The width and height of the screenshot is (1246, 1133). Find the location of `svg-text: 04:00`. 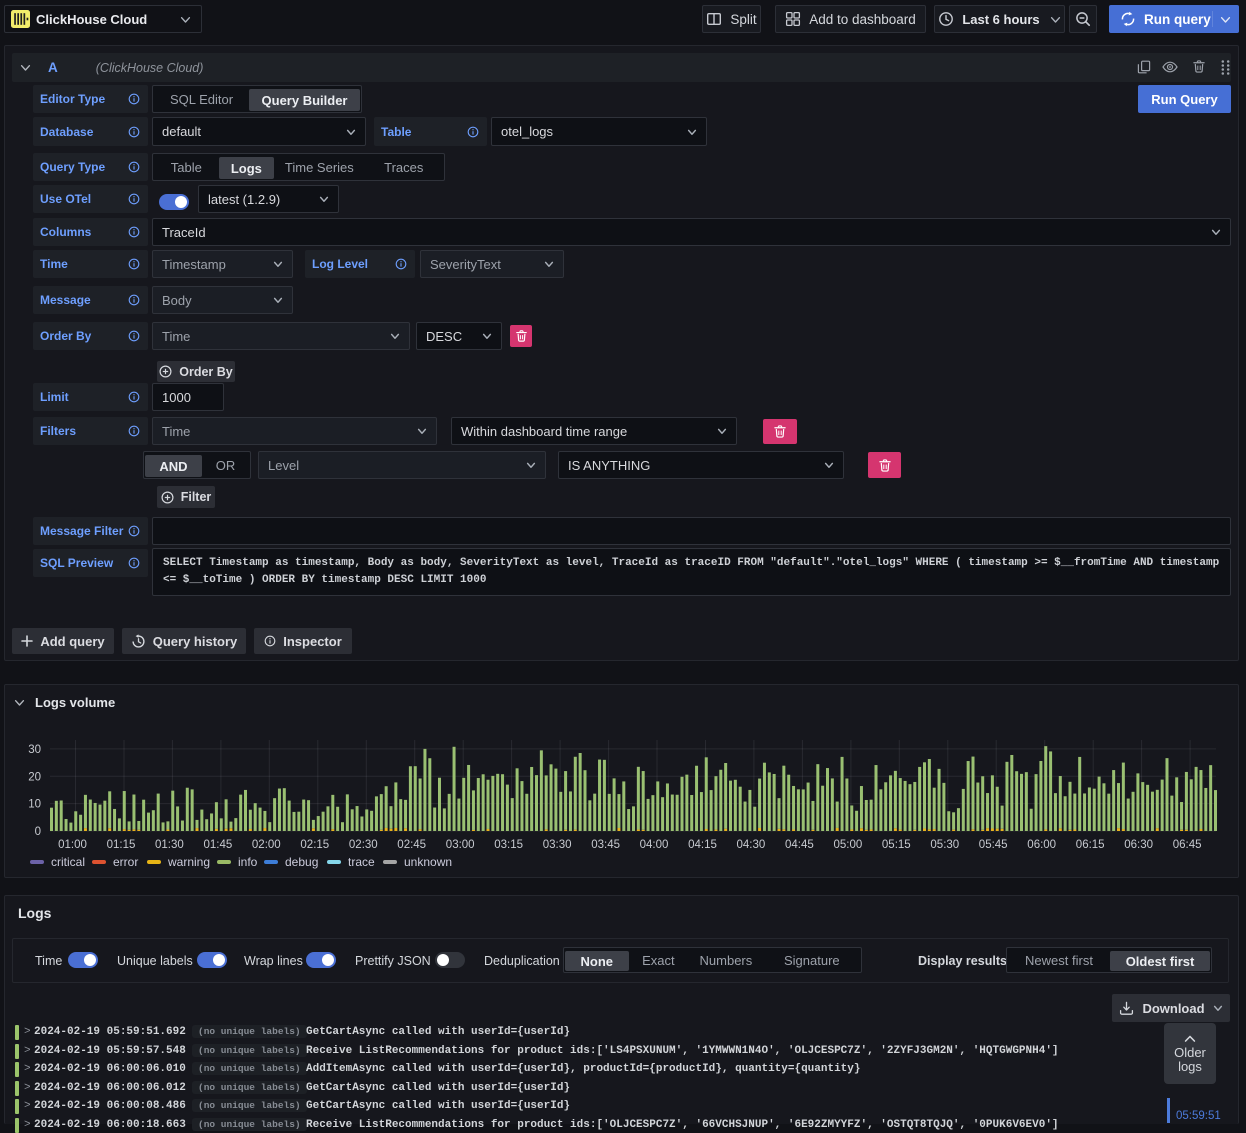

svg-text: 04:00 is located at coordinates (654, 845).